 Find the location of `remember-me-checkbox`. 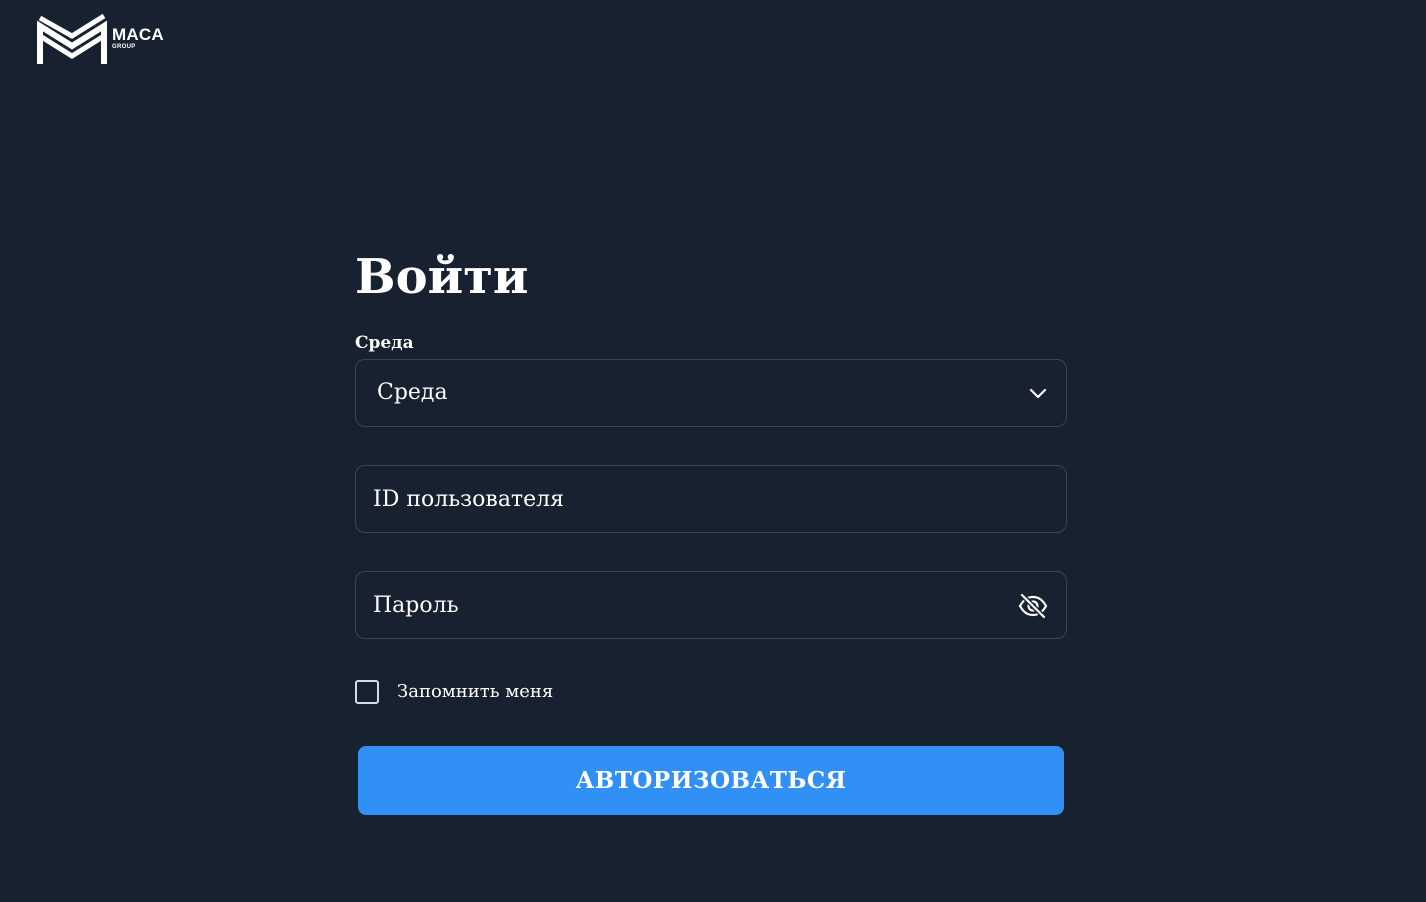

remember-me-checkbox is located at coordinates (367, 692).